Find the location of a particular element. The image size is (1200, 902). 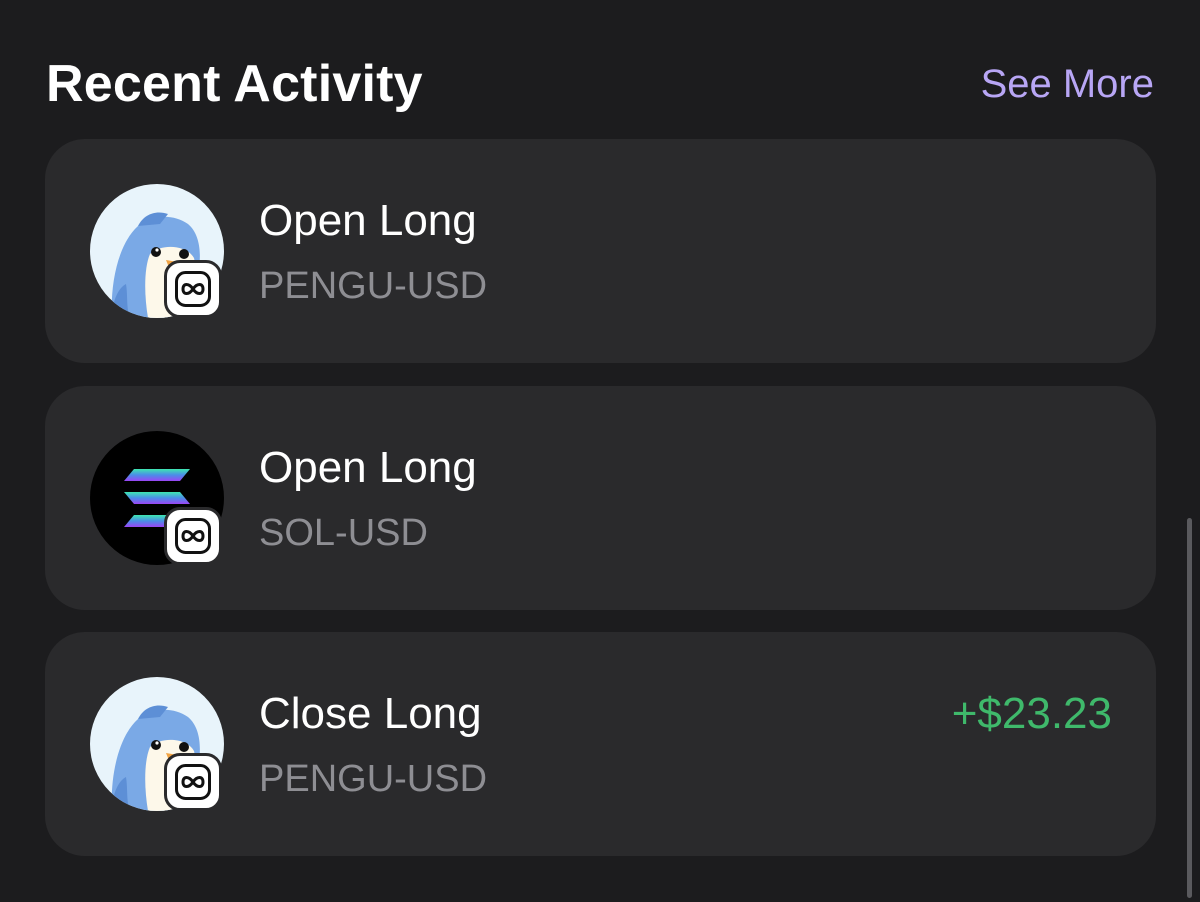

pnl-amount: +$23.23 is located at coordinates (1031, 713).